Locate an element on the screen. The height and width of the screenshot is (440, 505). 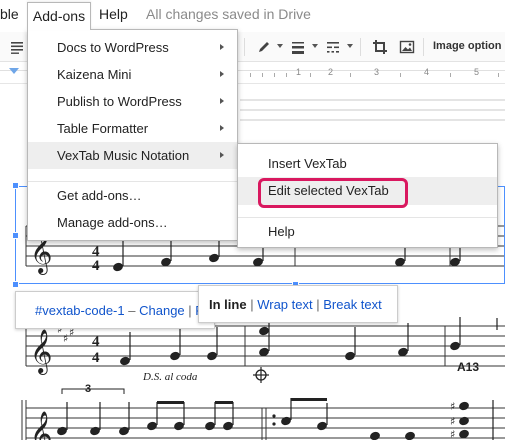
image-options-button: Image option is located at coordinates (467, 46).